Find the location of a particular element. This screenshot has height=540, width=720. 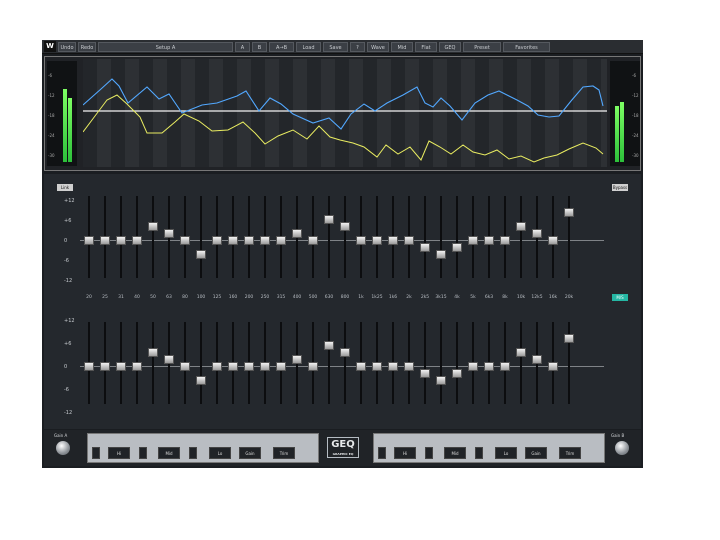

right-panel-hi: Hi is located at coordinates (405, 453).